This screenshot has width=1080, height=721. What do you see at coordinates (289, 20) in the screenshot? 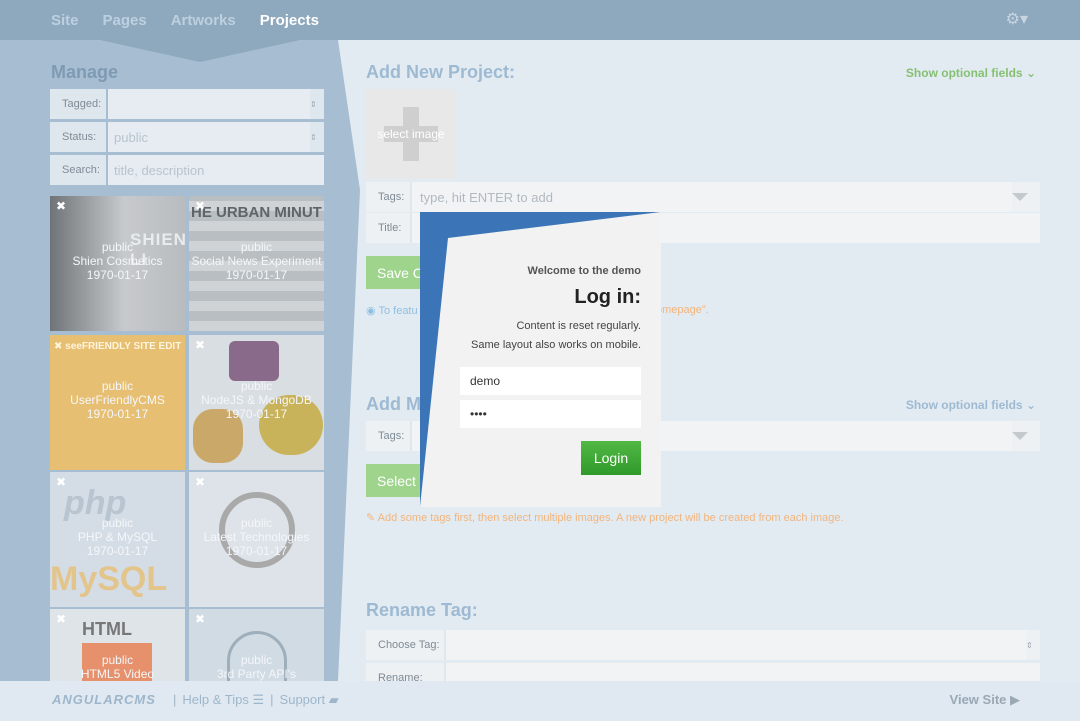
I see `nav-projects: Projects` at bounding box center [289, 20].